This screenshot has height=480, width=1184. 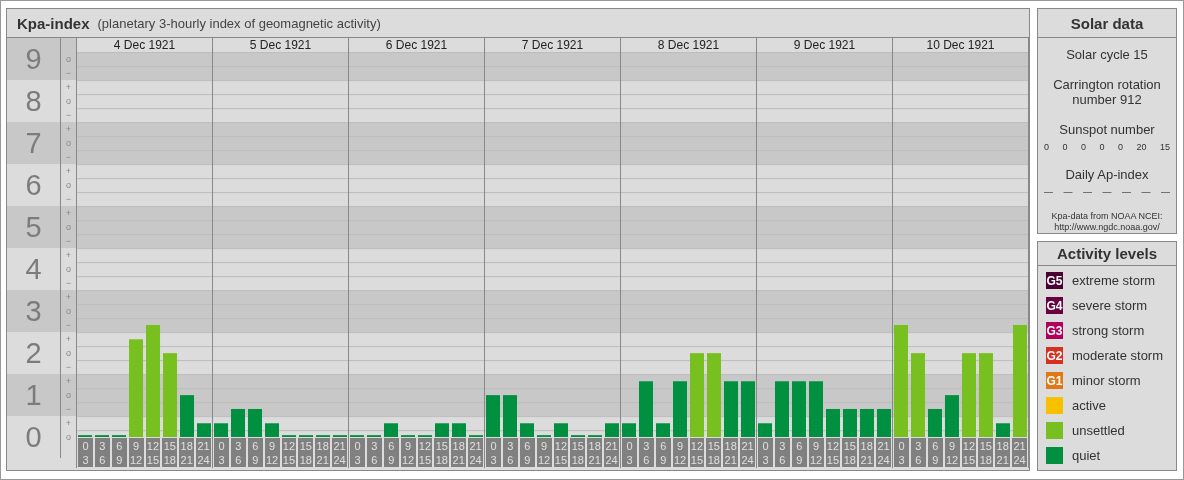 What do you see at coordinates (1107, 129) in the screenshot?
I see `sunspot-heading: Sunspot number` at bounding box center [1107, 129].